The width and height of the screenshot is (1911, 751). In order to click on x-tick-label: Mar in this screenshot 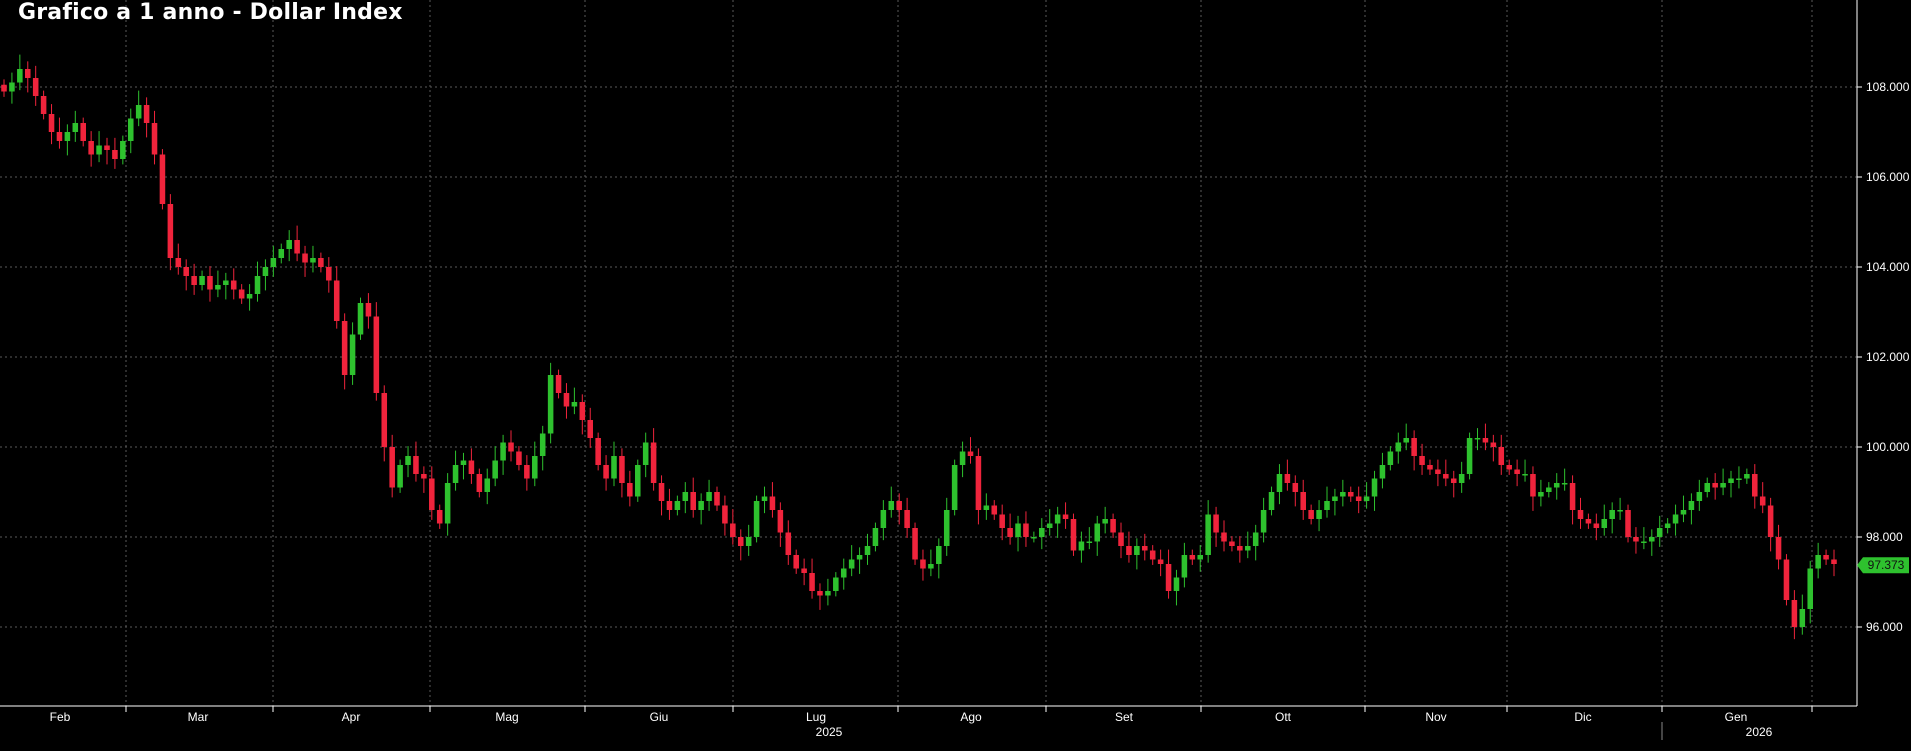, I will do `click(198, 717)`.